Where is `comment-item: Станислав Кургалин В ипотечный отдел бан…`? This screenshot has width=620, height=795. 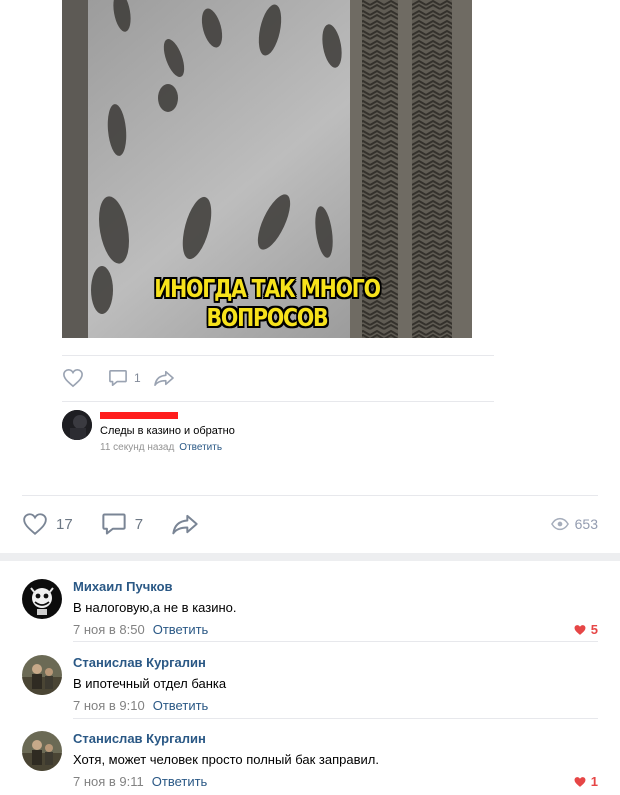 comment-item: Станислав Кургалин В ипотечный отдел бан… is located at coordinates (310, 680).